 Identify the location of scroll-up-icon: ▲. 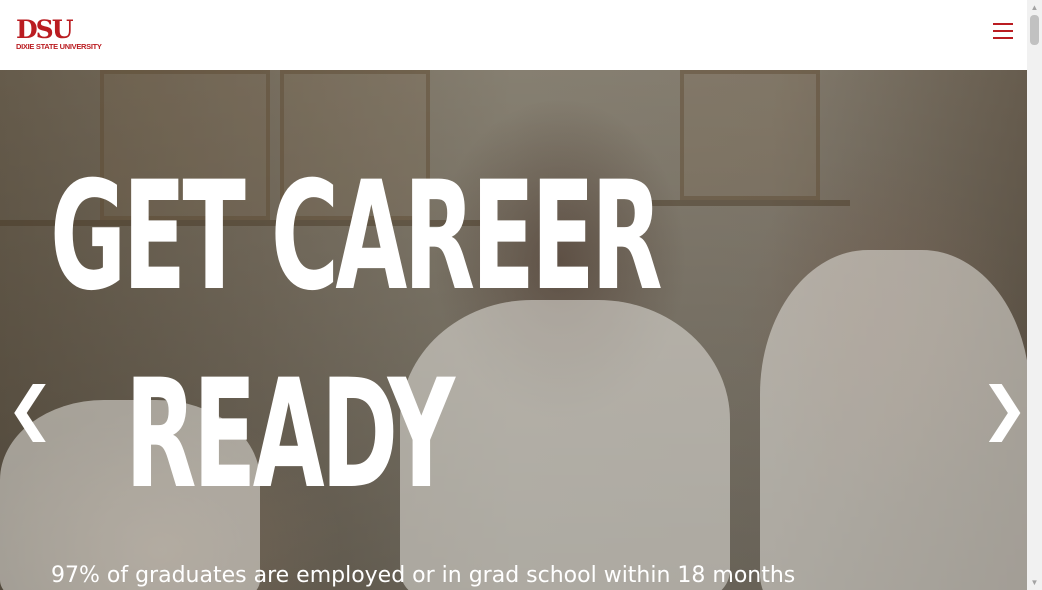
(1034, 7).